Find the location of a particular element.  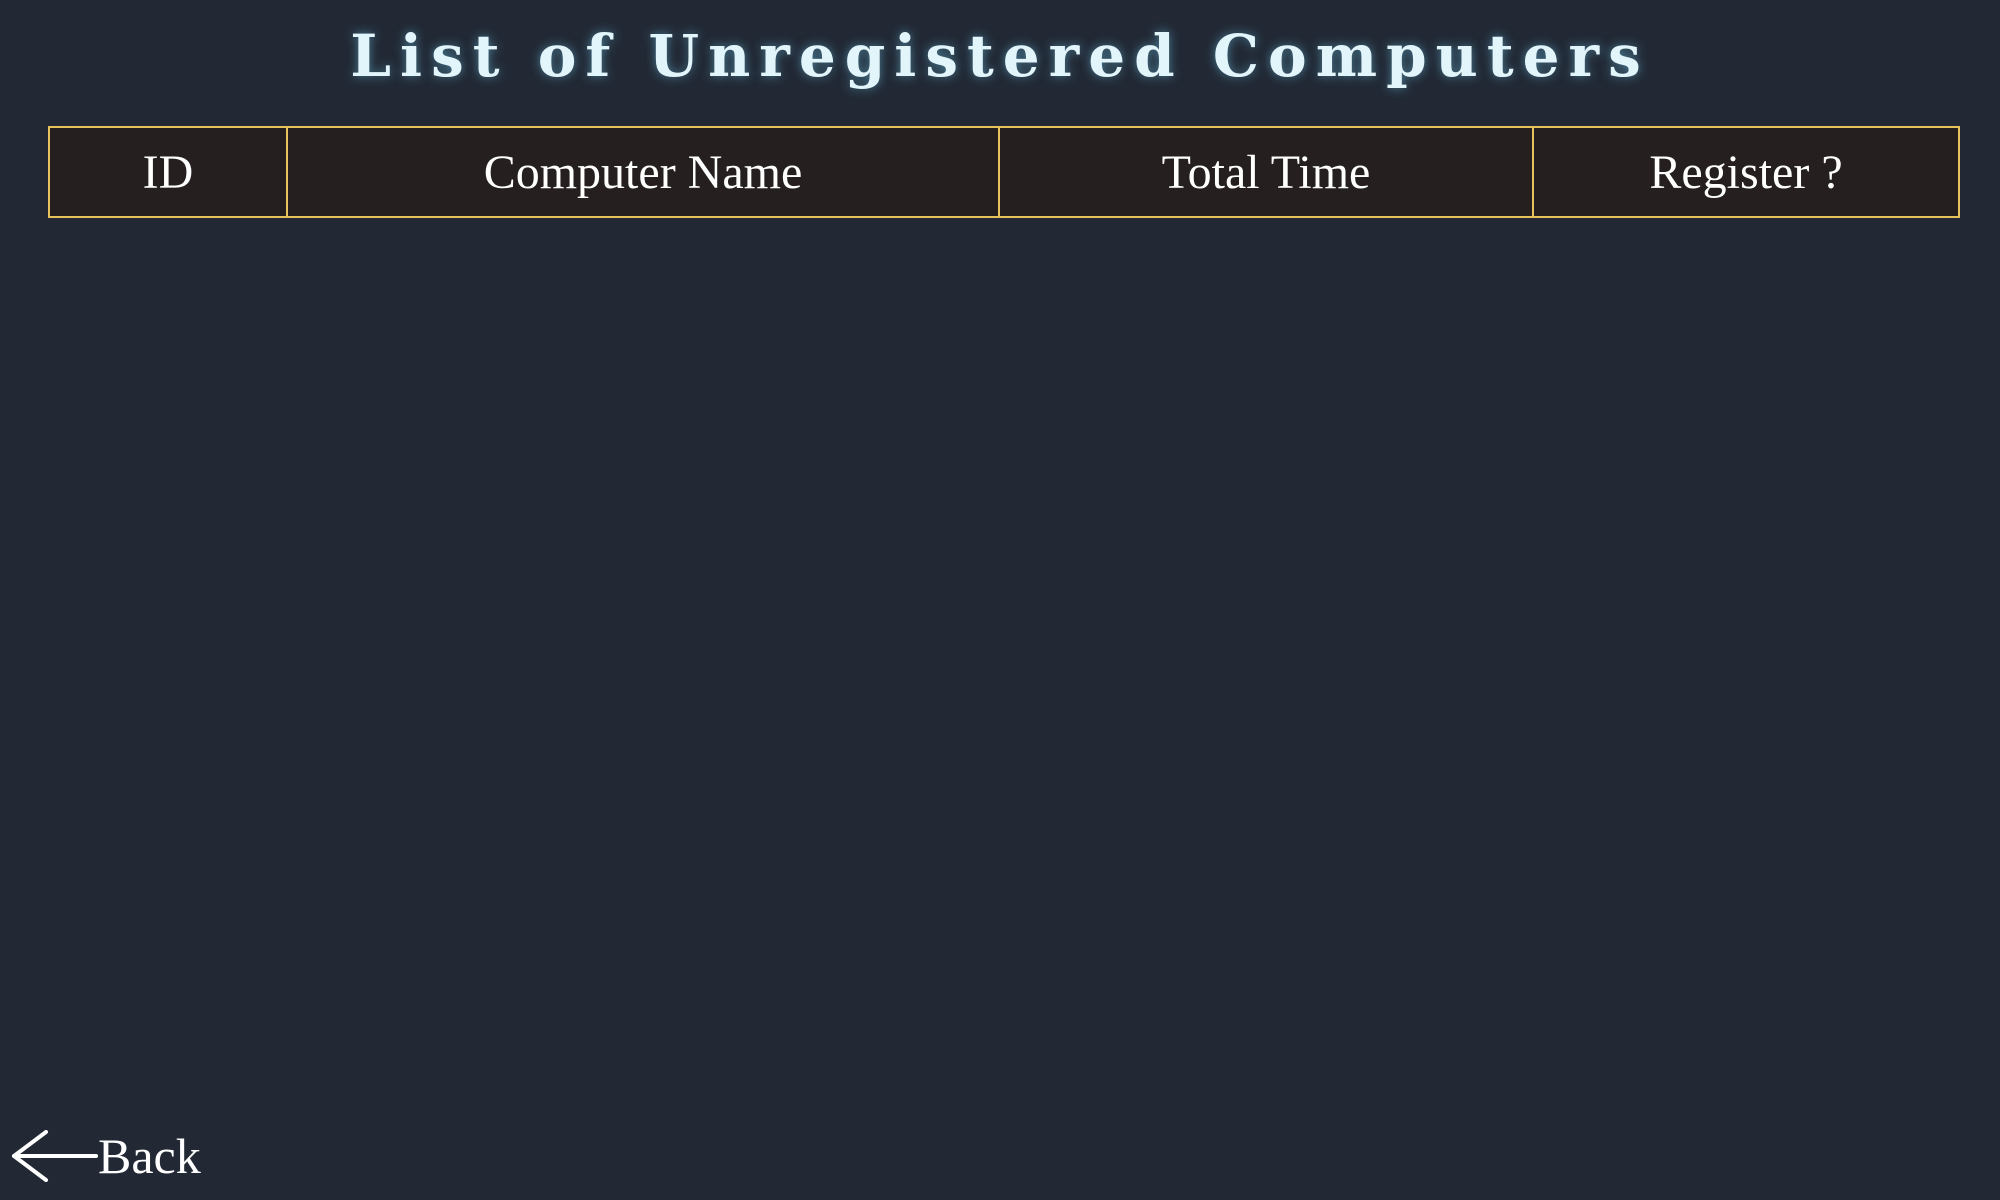

back-button: Back is located at coordinates (105, 1156).